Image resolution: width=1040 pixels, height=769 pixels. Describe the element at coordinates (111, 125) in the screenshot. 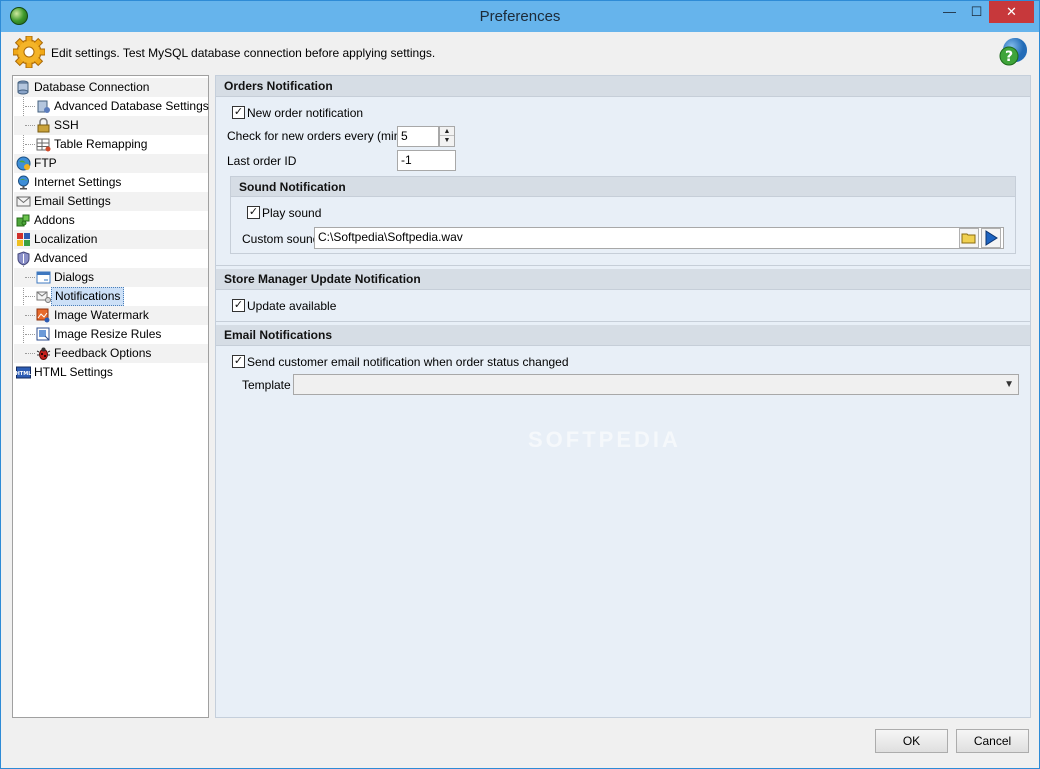

I see `tree-item-ssh: SSH` at that location.